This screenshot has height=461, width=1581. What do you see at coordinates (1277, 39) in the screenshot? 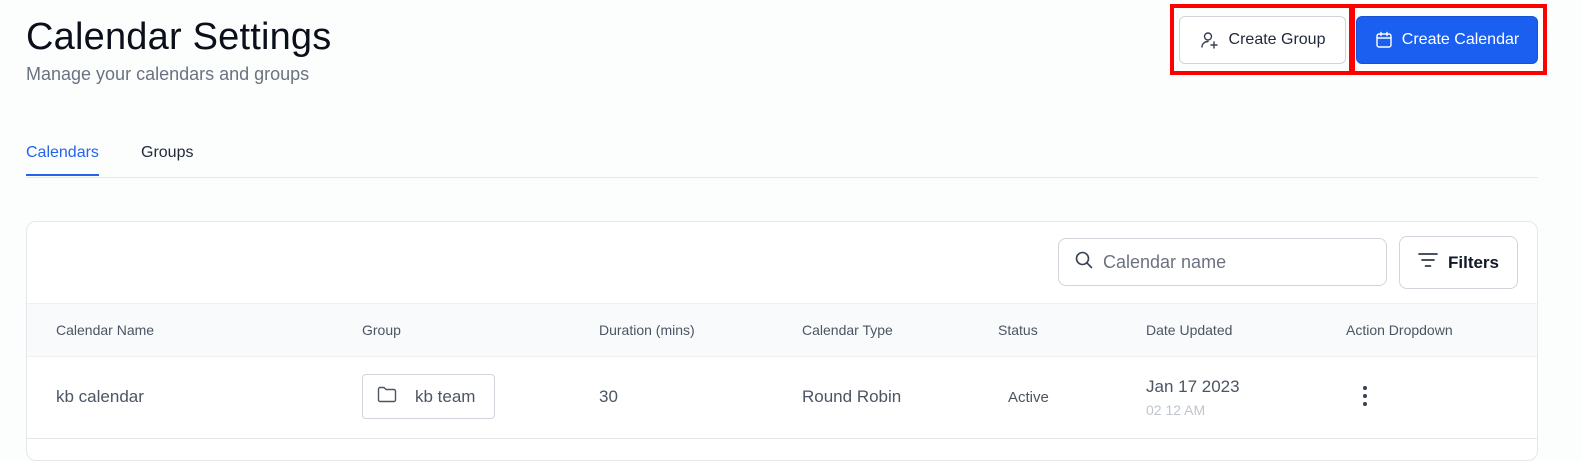
I see `create-group-label: Create Group` at bounding box center [1277, 39].